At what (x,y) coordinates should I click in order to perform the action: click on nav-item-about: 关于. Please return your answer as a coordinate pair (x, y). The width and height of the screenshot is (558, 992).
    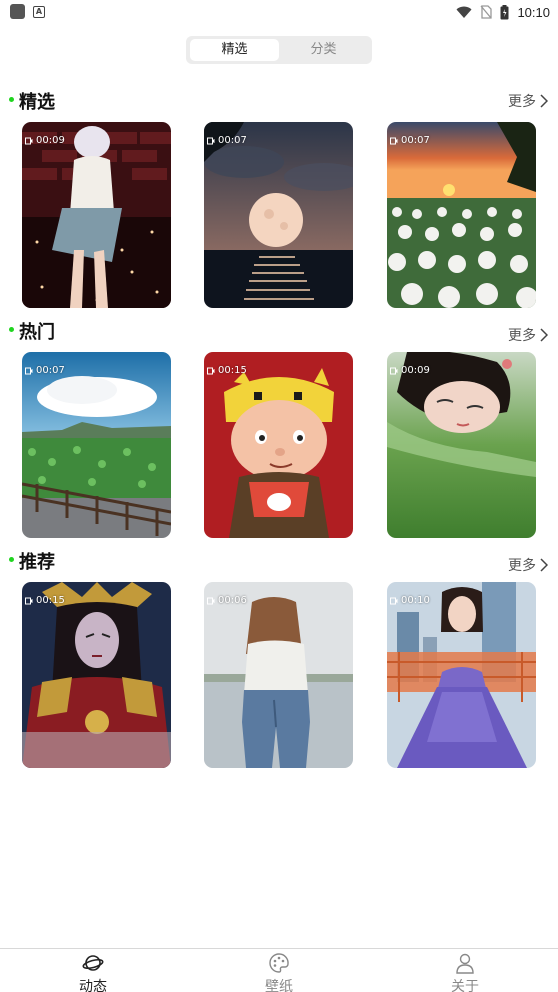
    Looking at the image, I should click on (465, 970).